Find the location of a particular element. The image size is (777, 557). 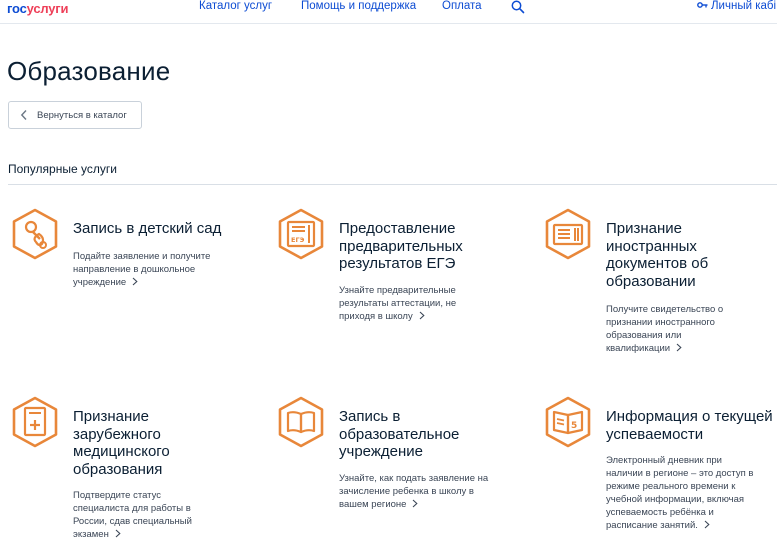

section-divider is located at coordinates (392, 184).